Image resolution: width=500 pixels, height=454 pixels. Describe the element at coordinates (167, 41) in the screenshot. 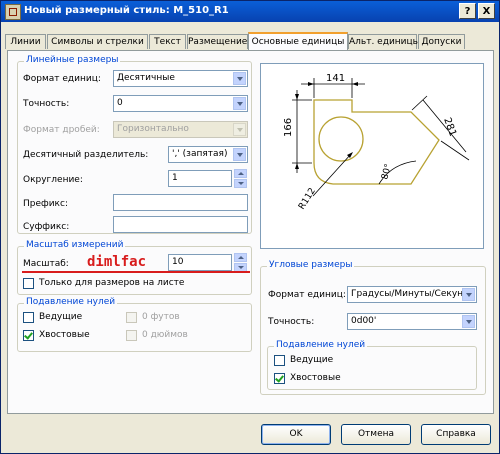

I see `tab-text: Текст` at that location.